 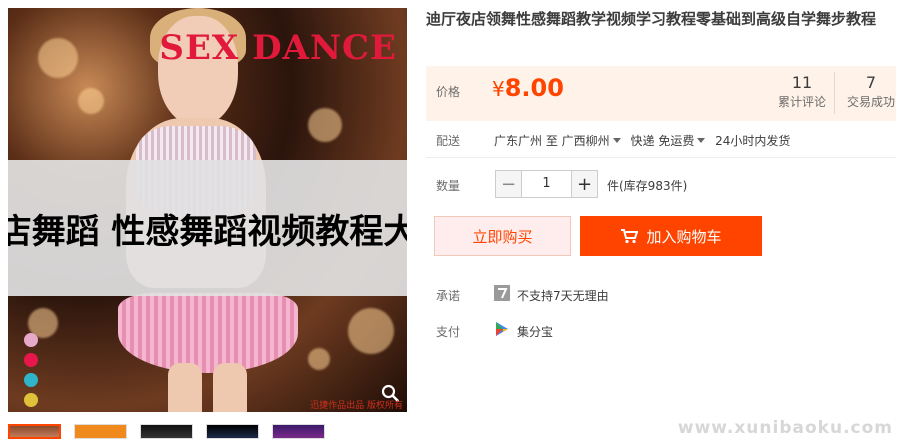 What do you see at coordinates (526, 141) in the screenshot?
I see `ship-from: 广东广州 至` at bounding box center [526, 141].